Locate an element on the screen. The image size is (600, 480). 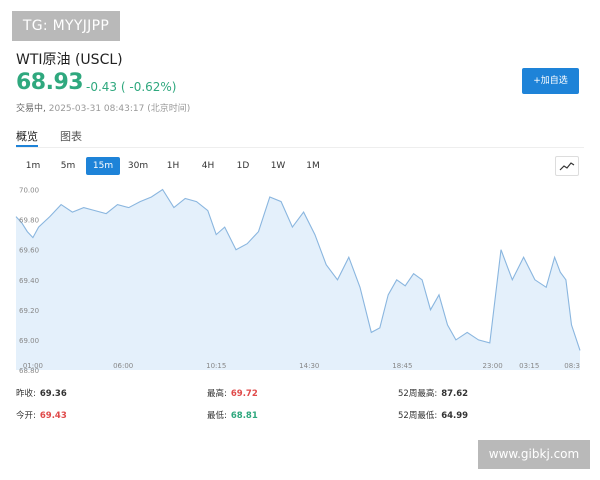
y-tick-label: 69.40 is located at coordinates (29, 281).